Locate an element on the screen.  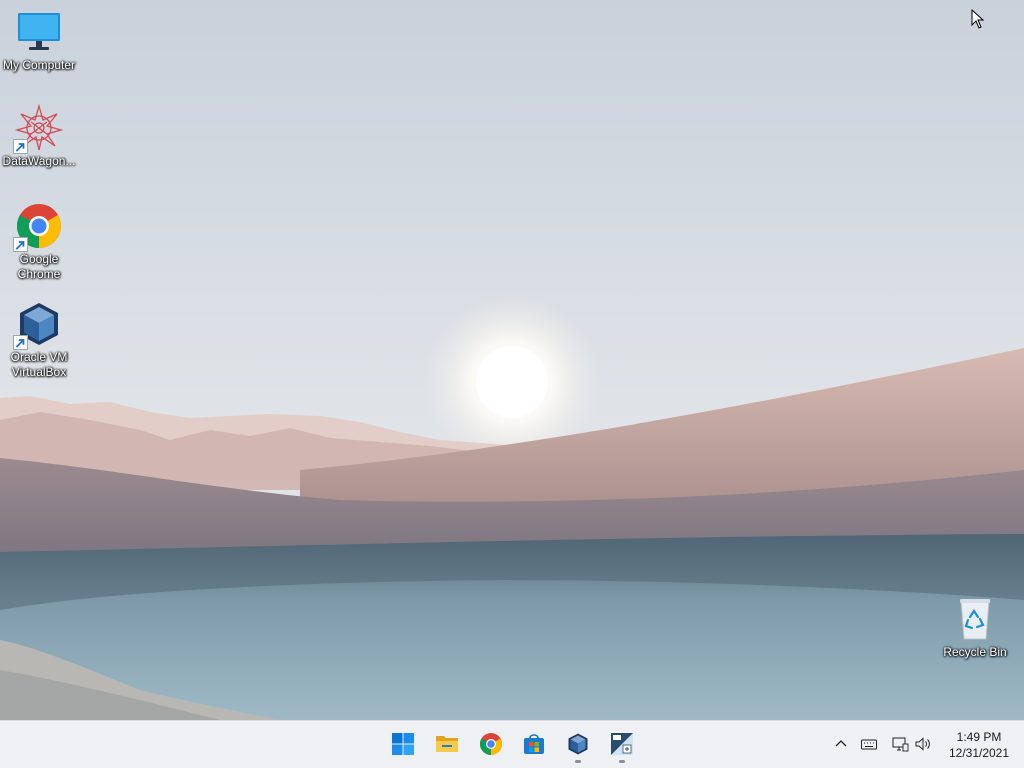
show-hidden-icons-button is located at coordinates (841, 744).